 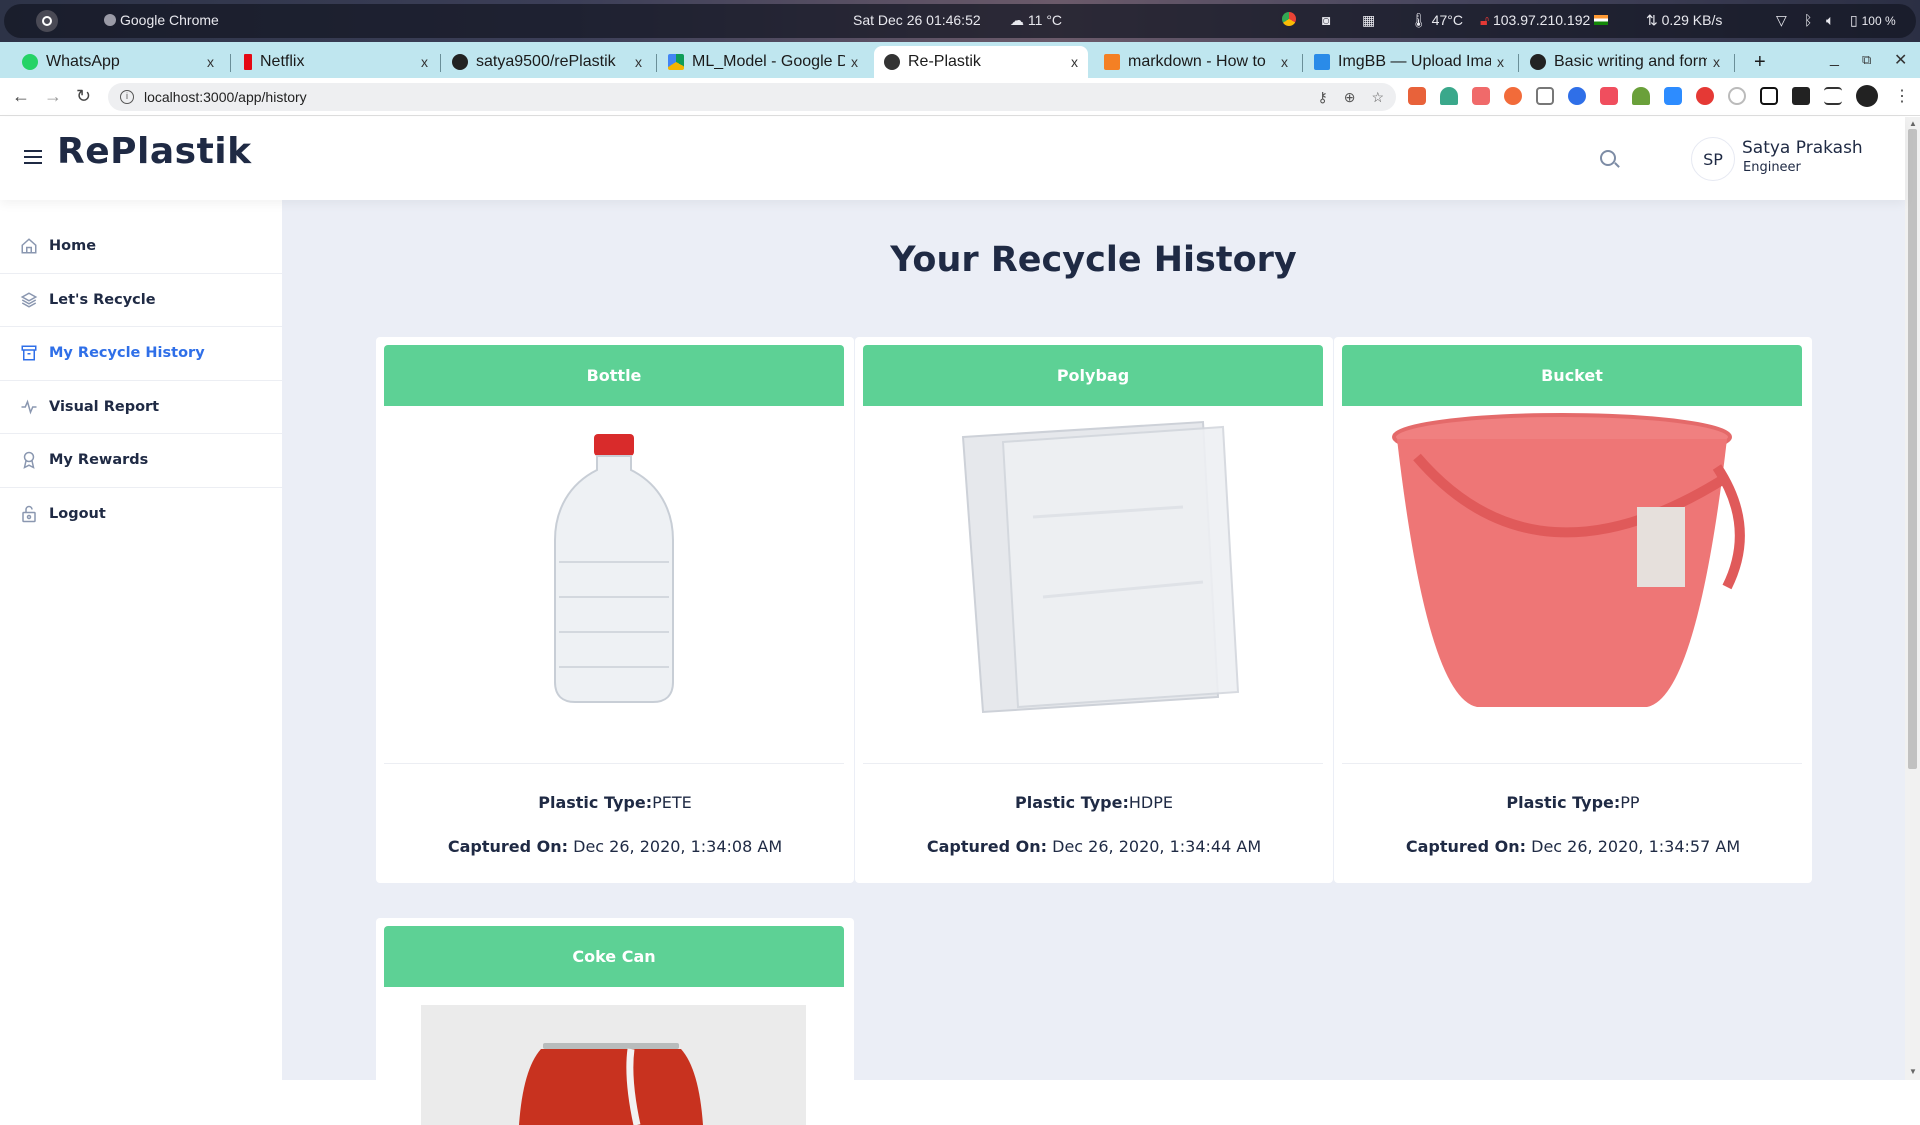 I want to click on reload-button: ↻, so click(x=83, y=96).